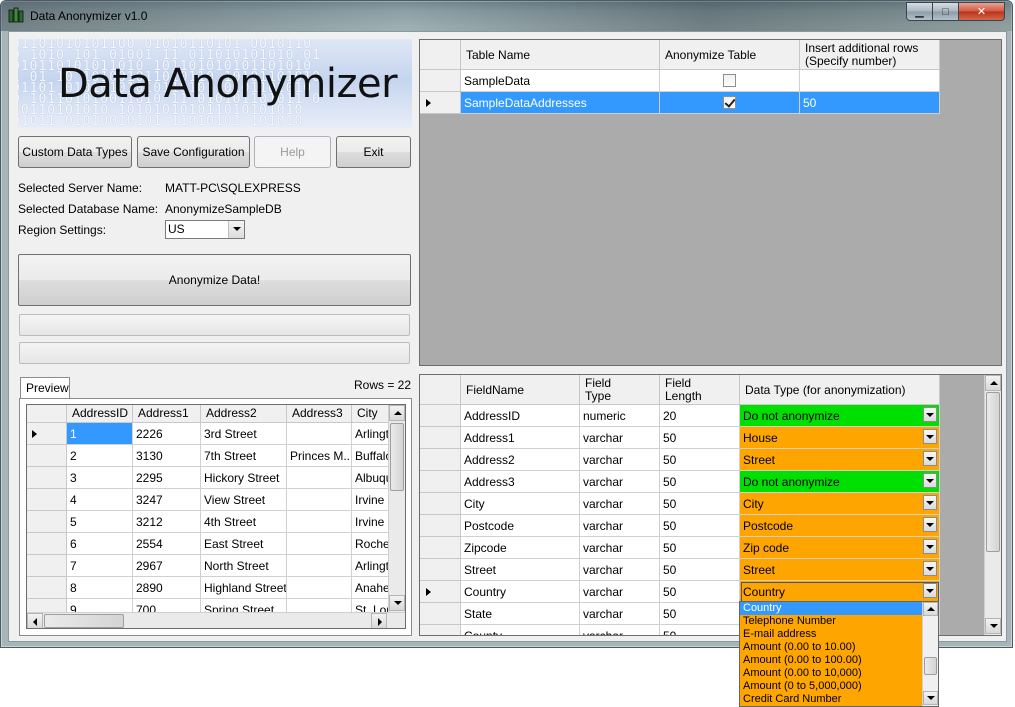 Image resolution: width=1015 pixels, height=707 pixels. Describe the element at coordinates (840, 548) in the screenshot. I see `data-type-select: Zip code` at that location.